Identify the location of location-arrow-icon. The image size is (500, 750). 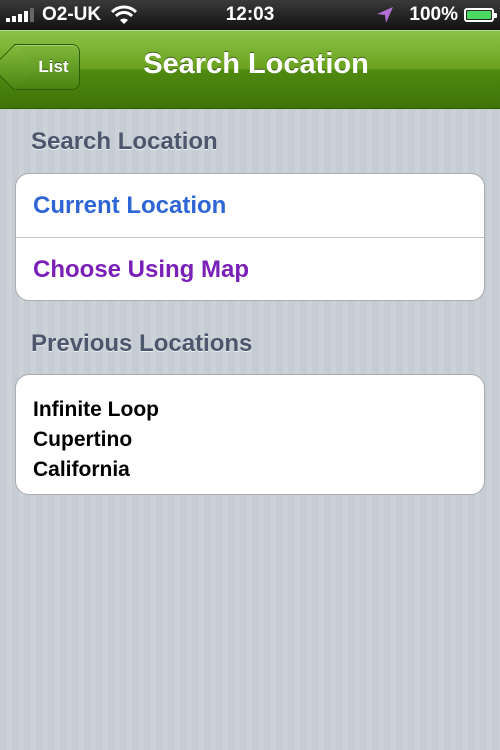
(385, 15).